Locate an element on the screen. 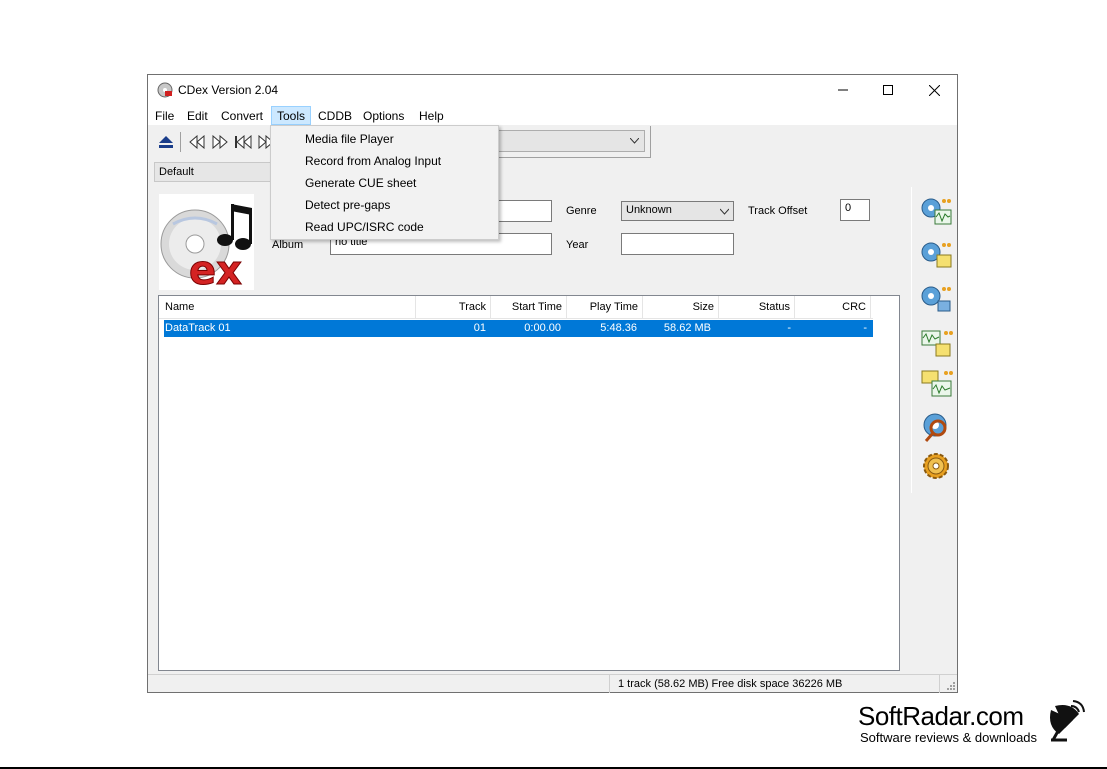 The height and width of the screenshot is (769, 1107). genre-label: Genre is located at coordinates (581, 211).